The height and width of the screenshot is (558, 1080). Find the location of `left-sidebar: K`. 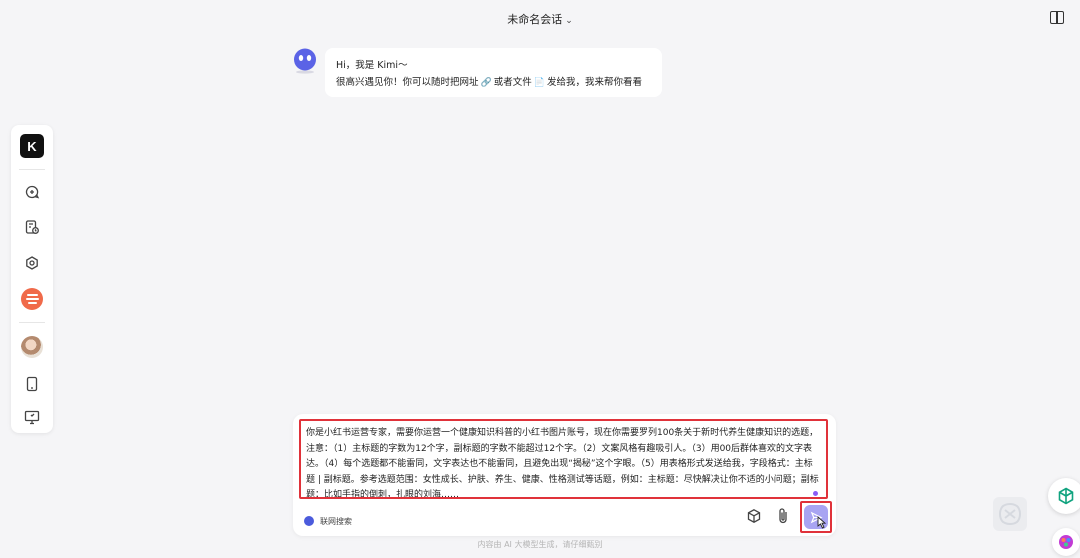

left-sidebar: K is located at coordinates (32, 279).